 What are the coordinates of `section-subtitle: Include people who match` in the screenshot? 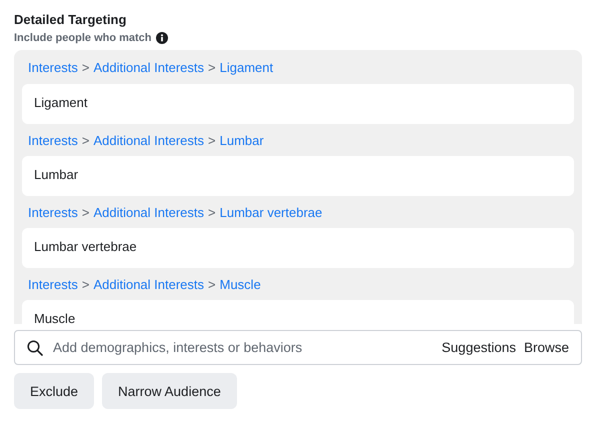 It's located at (83, 38).